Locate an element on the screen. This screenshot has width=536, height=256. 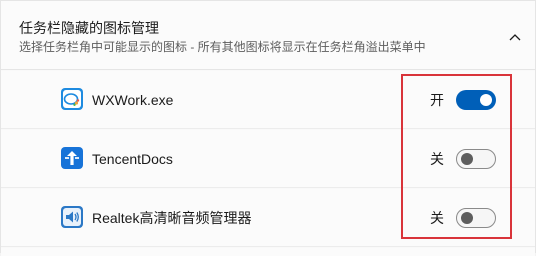
wxwork-icon is located at coordinates (72, 99).